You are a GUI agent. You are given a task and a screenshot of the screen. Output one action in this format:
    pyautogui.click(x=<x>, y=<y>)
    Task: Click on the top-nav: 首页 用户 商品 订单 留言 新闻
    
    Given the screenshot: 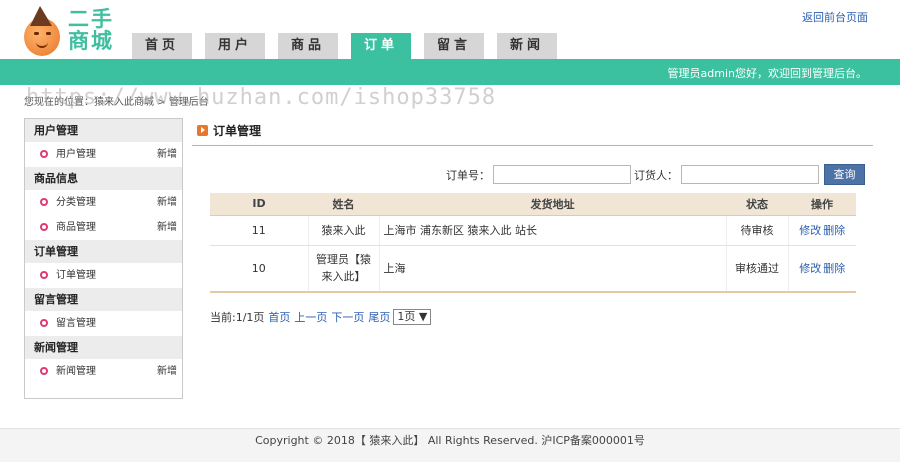 What is the action you would take?
    pyautogui.click(x=351, y=46)
    